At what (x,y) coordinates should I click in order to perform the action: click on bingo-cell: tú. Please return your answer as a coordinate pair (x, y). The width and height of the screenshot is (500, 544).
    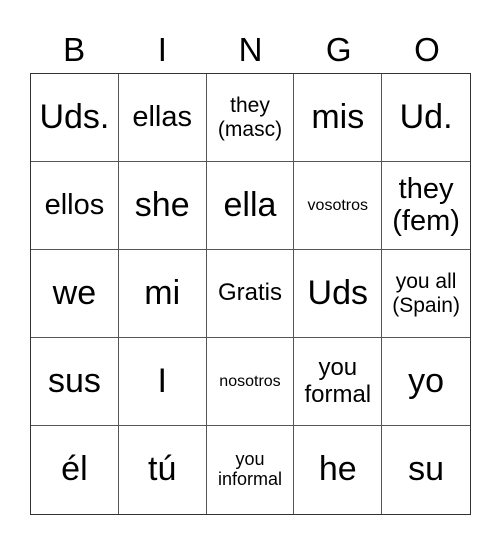
    Looking at the image, I should click on (163, 470).